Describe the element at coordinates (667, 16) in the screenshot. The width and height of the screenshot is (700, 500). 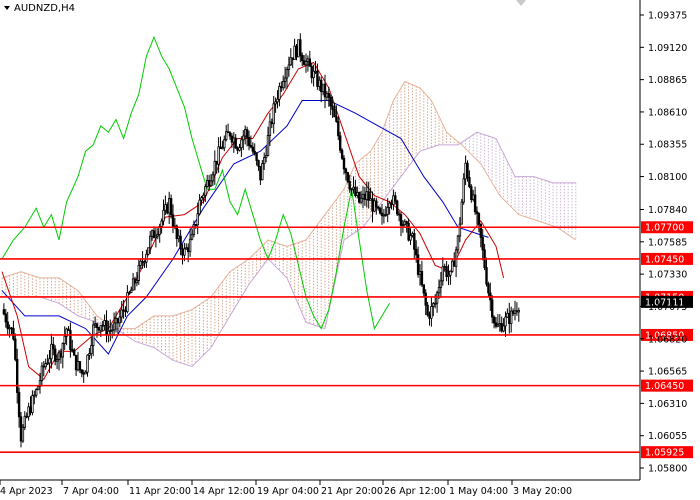
I see `price-tick-label: 1.09375` at that location.